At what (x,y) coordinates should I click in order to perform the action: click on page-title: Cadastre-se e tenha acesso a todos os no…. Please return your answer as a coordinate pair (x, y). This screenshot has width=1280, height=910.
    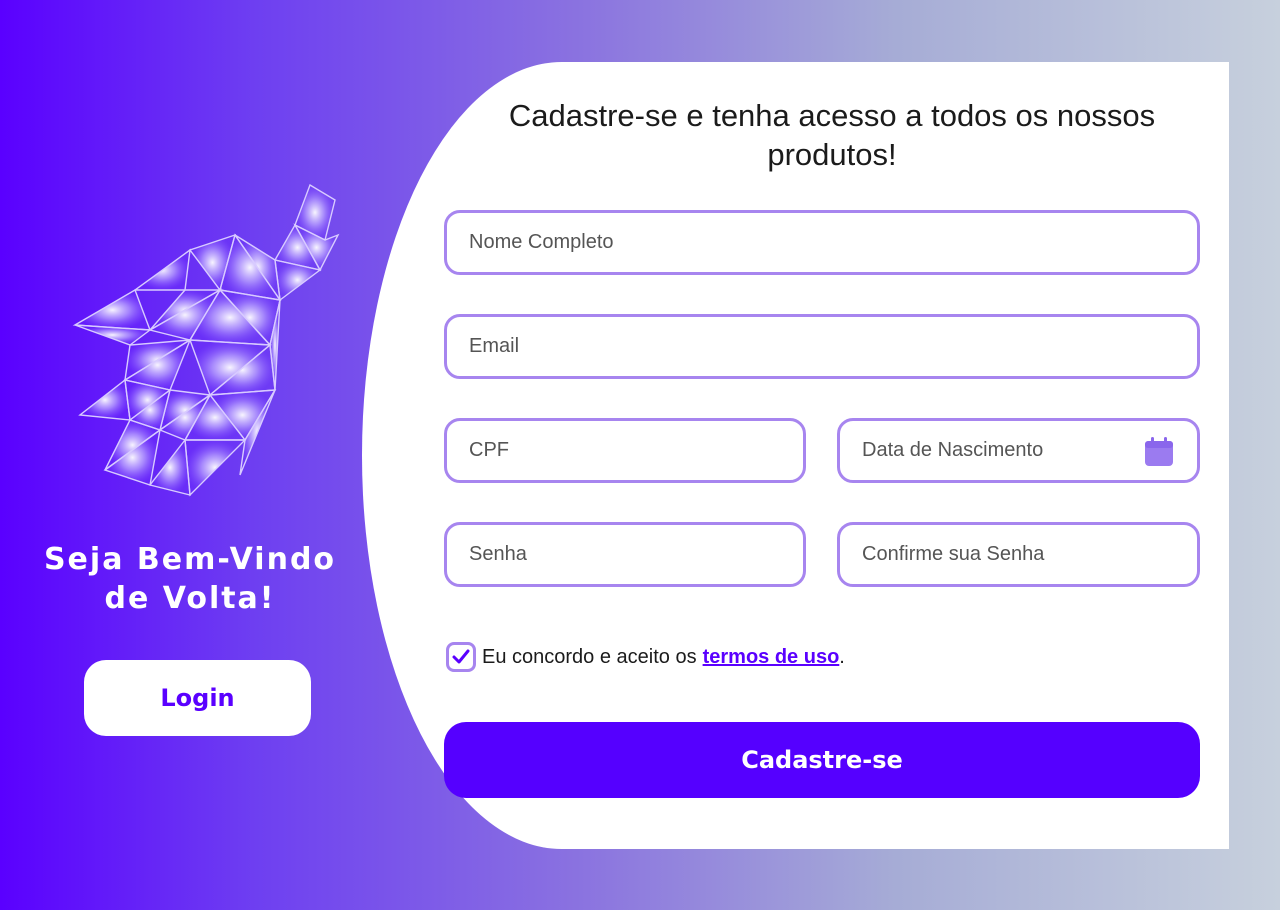
    Looking at the image, I should click on (832, 135).